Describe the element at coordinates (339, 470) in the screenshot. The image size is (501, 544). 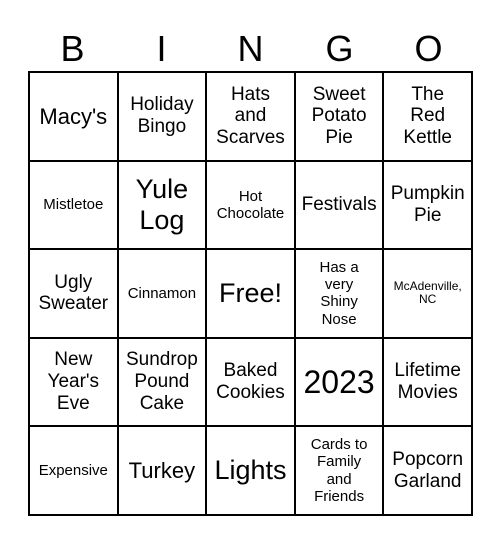
I see `bingo-cell: Cards to Family and Friends` at that location.